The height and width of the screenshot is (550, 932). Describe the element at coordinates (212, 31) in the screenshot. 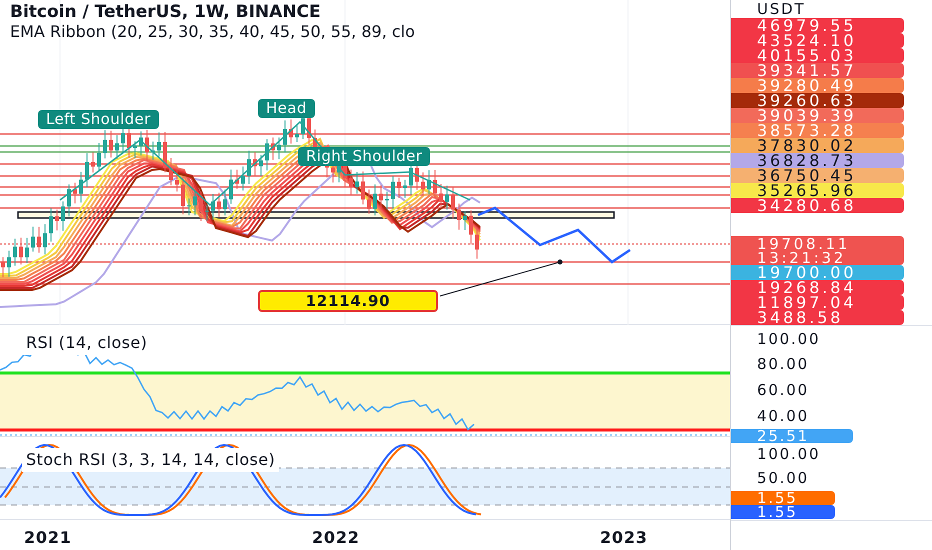

I see `indicator-legend: EMA Ribbon (20, 25, 30, 35, 40, 45, 50, 55, 89, clo` at that location.